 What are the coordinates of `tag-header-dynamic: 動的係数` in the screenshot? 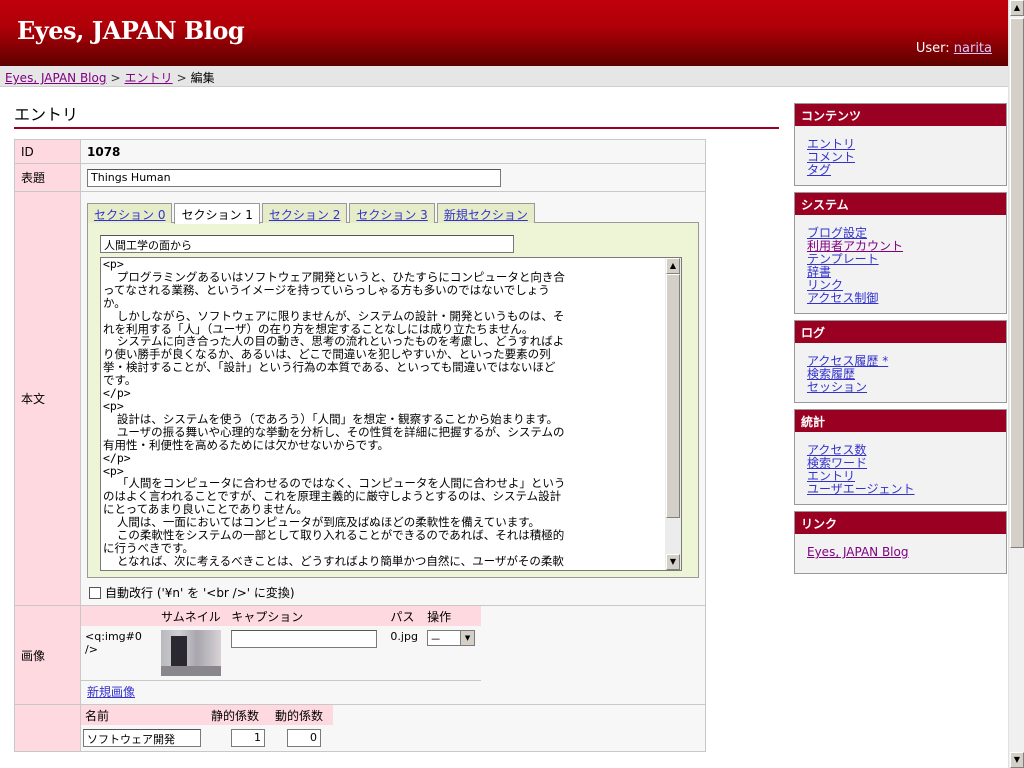 It's located at (302, 715).